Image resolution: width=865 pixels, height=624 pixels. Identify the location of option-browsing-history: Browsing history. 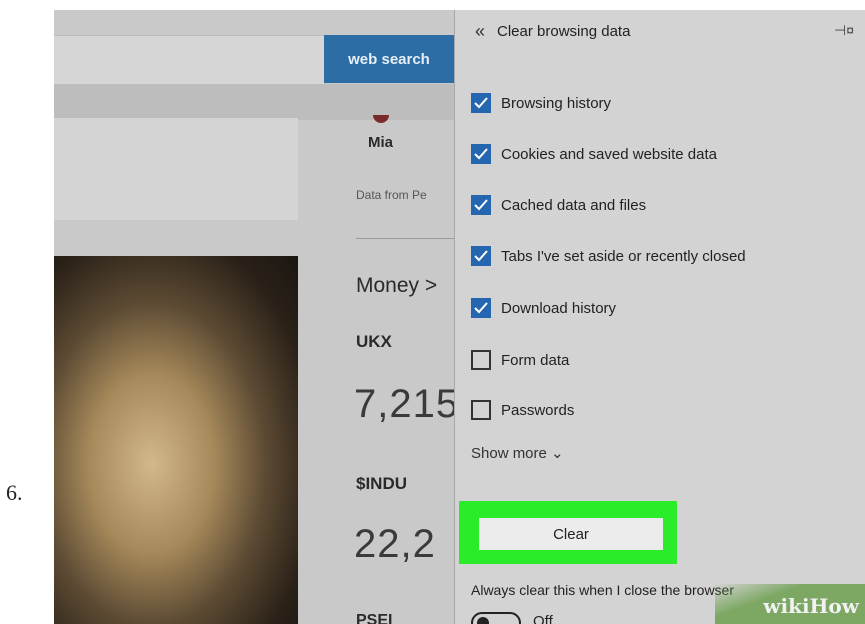
(541, 103).